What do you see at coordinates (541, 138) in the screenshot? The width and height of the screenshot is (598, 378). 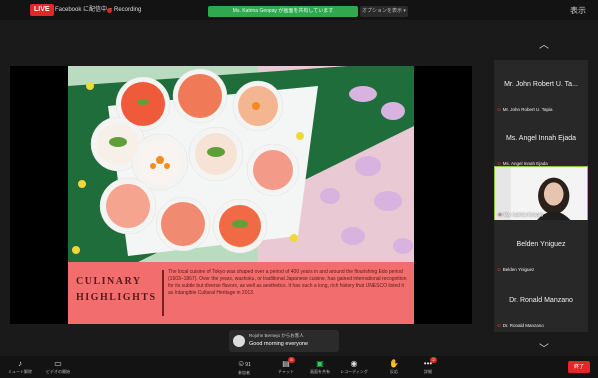 I see `participant-name: Ms. Angel Innah Ejada` at bounding box center [541, 138].